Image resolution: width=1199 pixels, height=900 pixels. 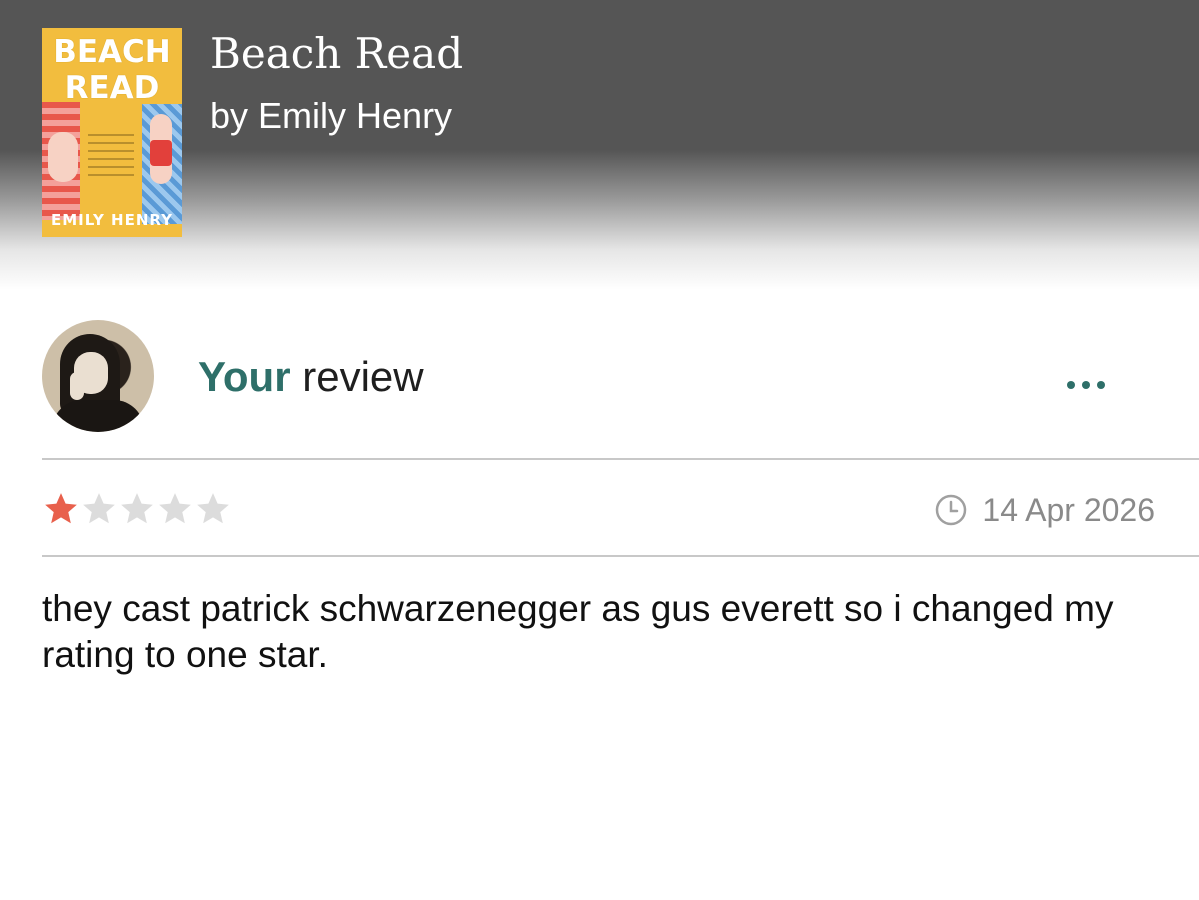 I want to click on clock-icon, so click(x=951, y=510).